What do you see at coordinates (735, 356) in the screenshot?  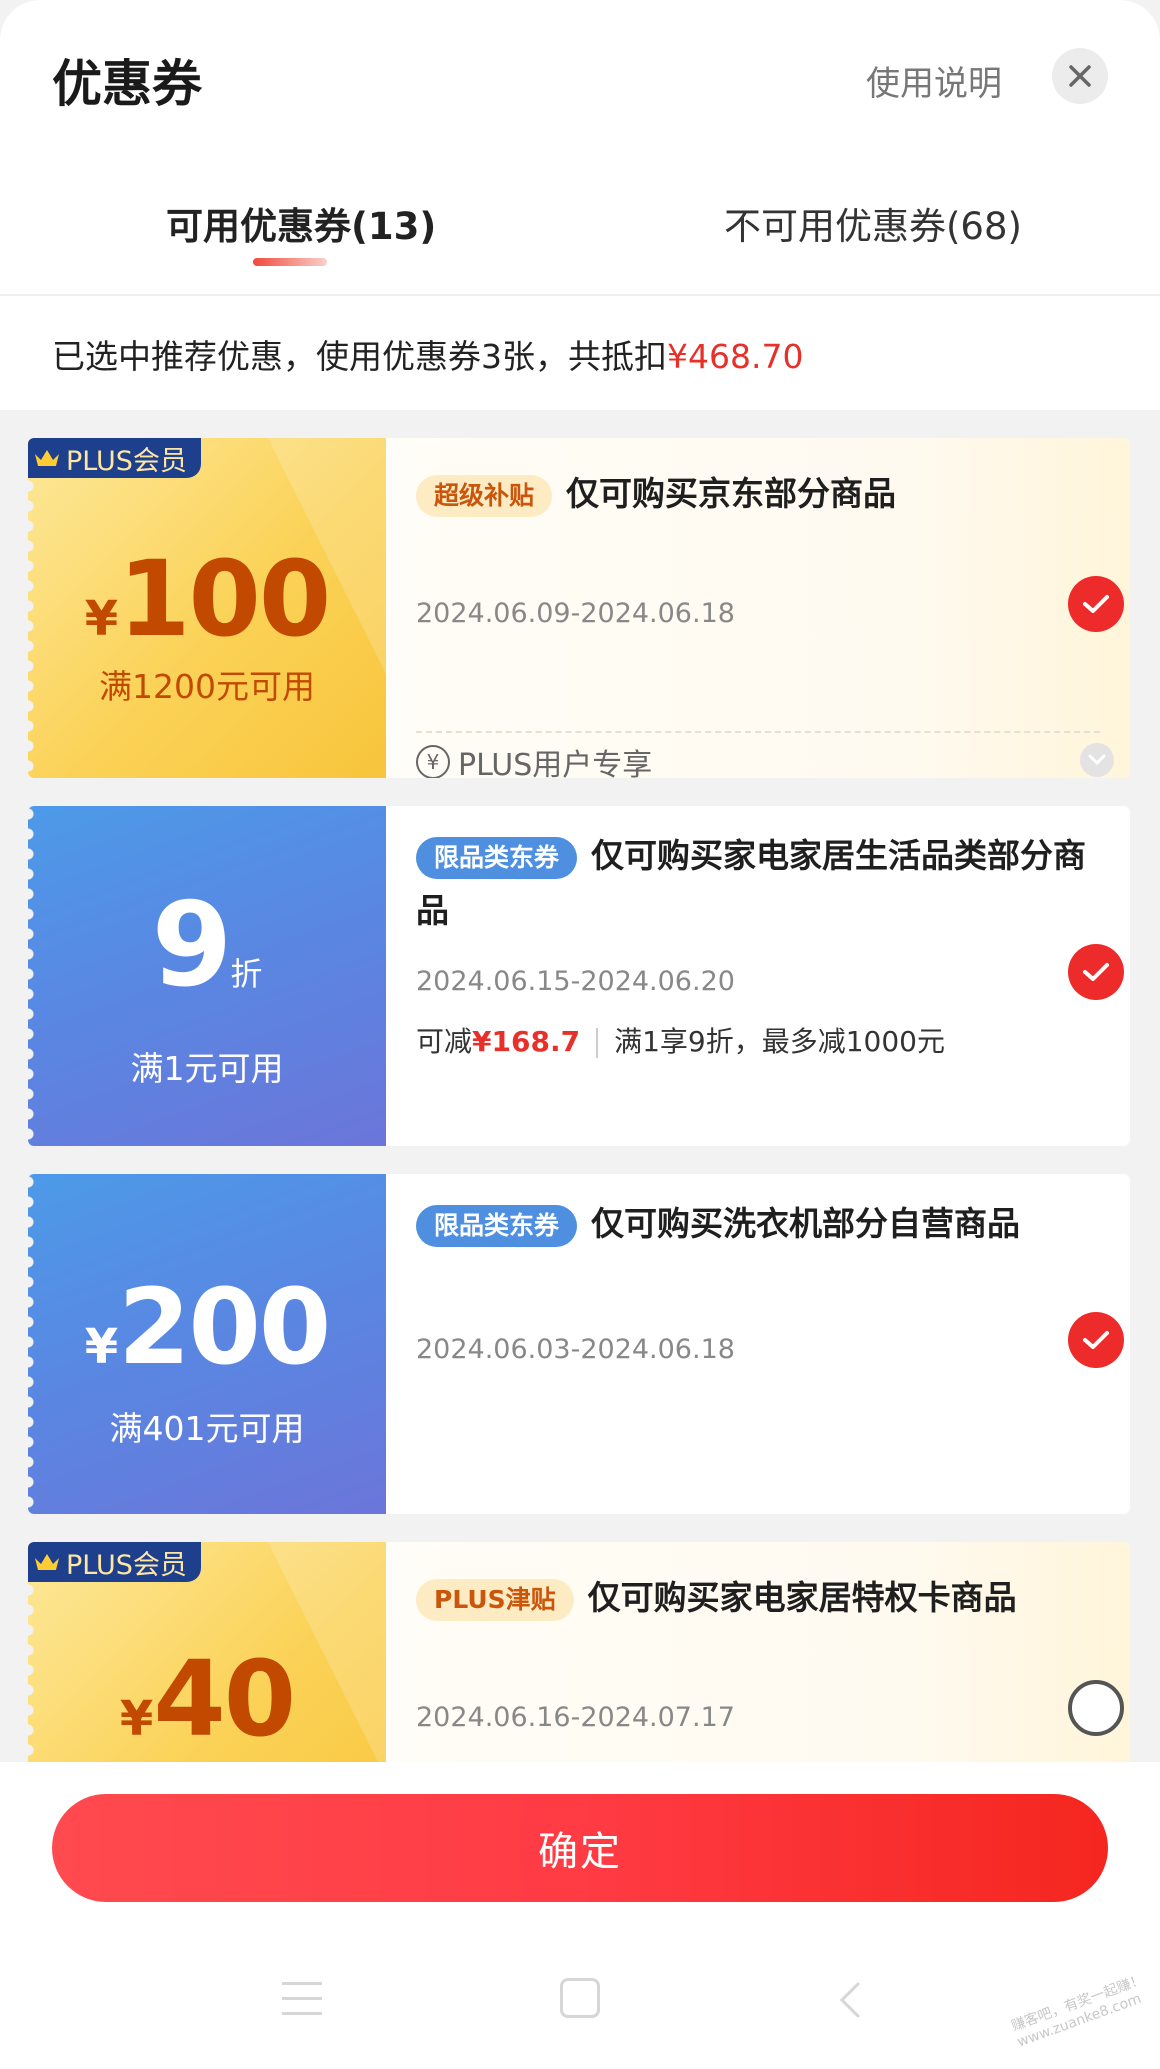 I see `summary-amount: ¥468.70` at bounding box center [735, 356].